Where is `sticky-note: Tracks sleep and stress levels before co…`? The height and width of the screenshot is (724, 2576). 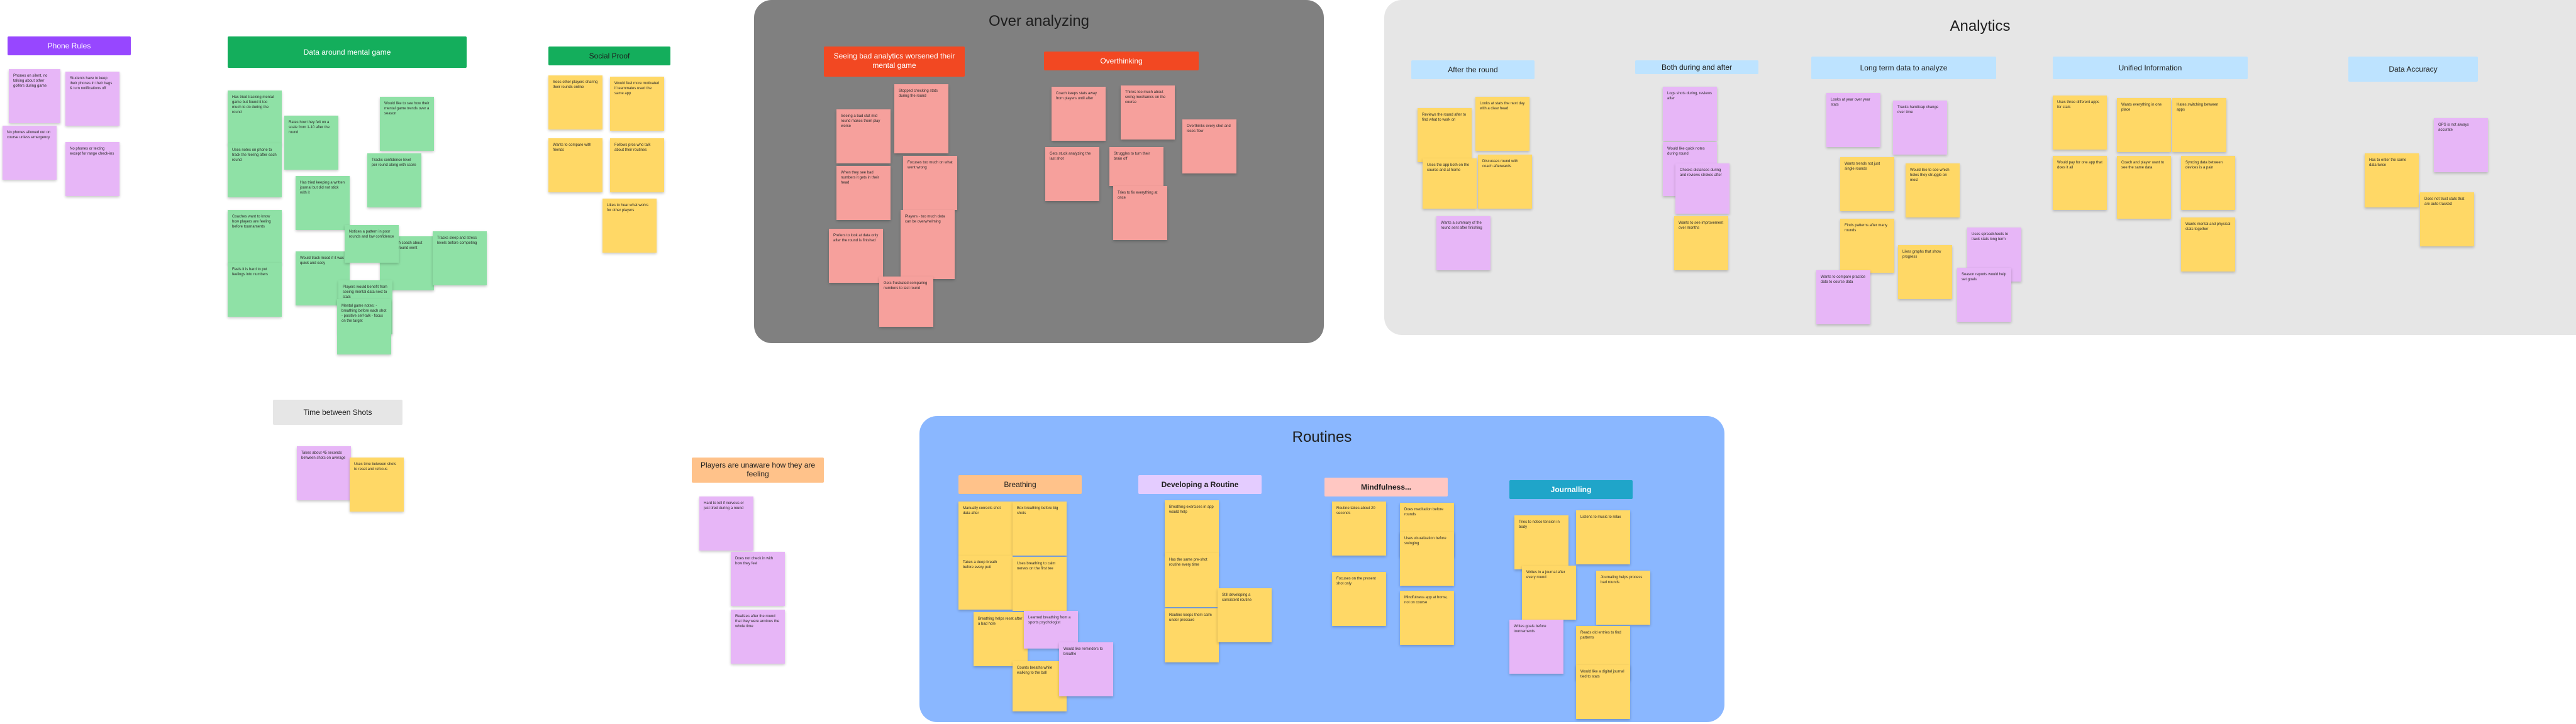 sticky-note: Tracks sleep and stress levels before co… is located at coordinates (460, 258).